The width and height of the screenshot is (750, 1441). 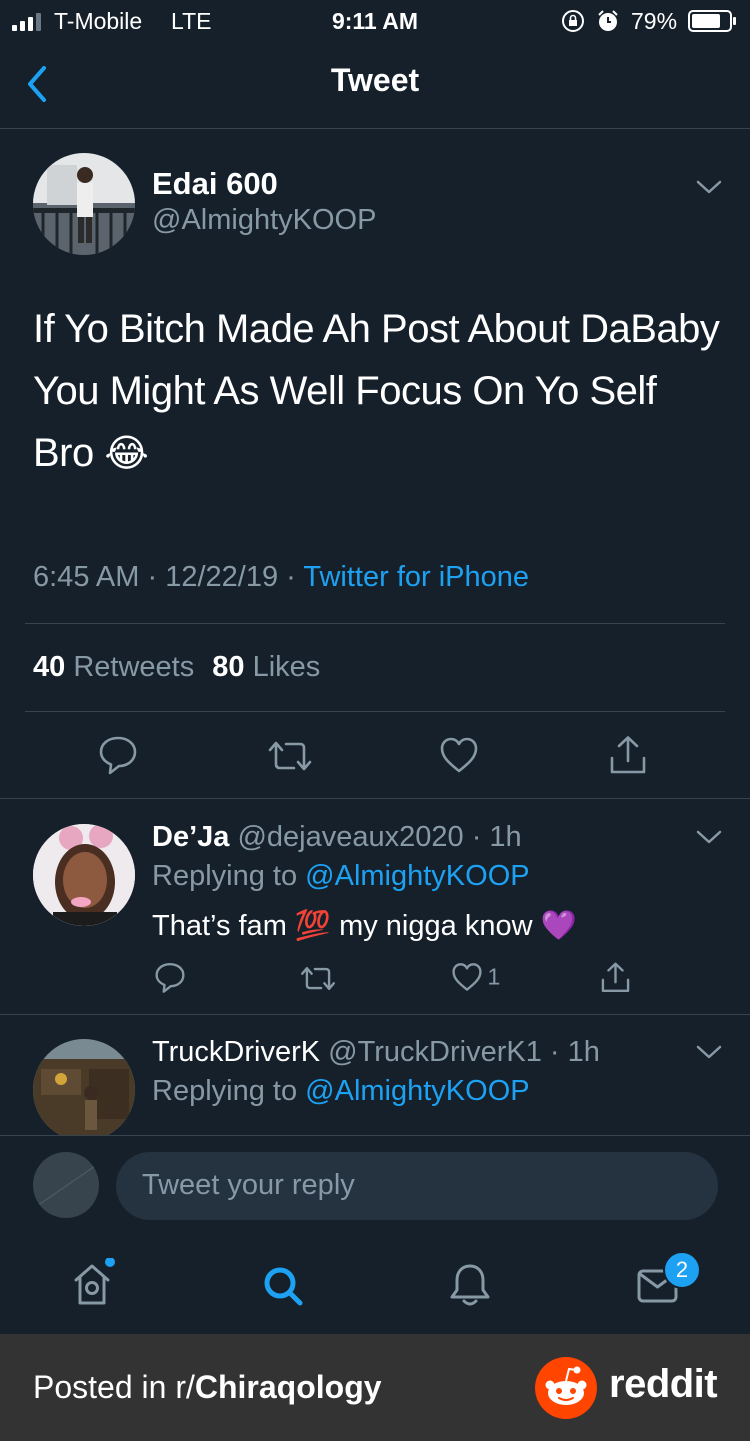 I want to click on reply-comment-button, so click(x=170, y=980).